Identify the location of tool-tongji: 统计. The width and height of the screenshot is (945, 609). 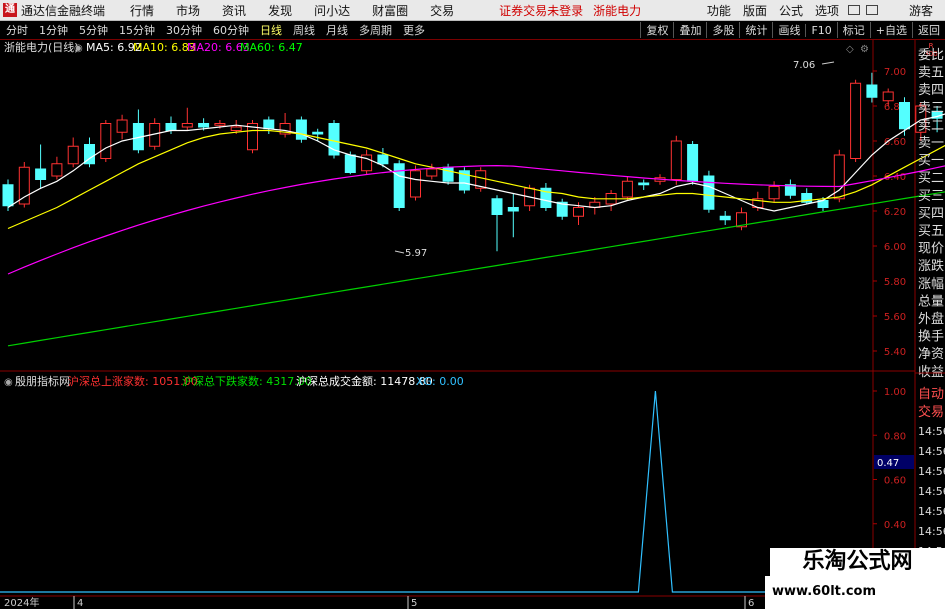
(755, 30).